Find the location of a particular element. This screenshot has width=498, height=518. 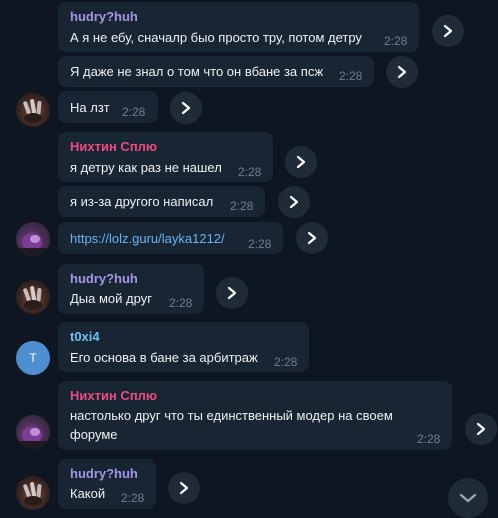

sender-name: t0xi4 is located at coordinates (85, 336).